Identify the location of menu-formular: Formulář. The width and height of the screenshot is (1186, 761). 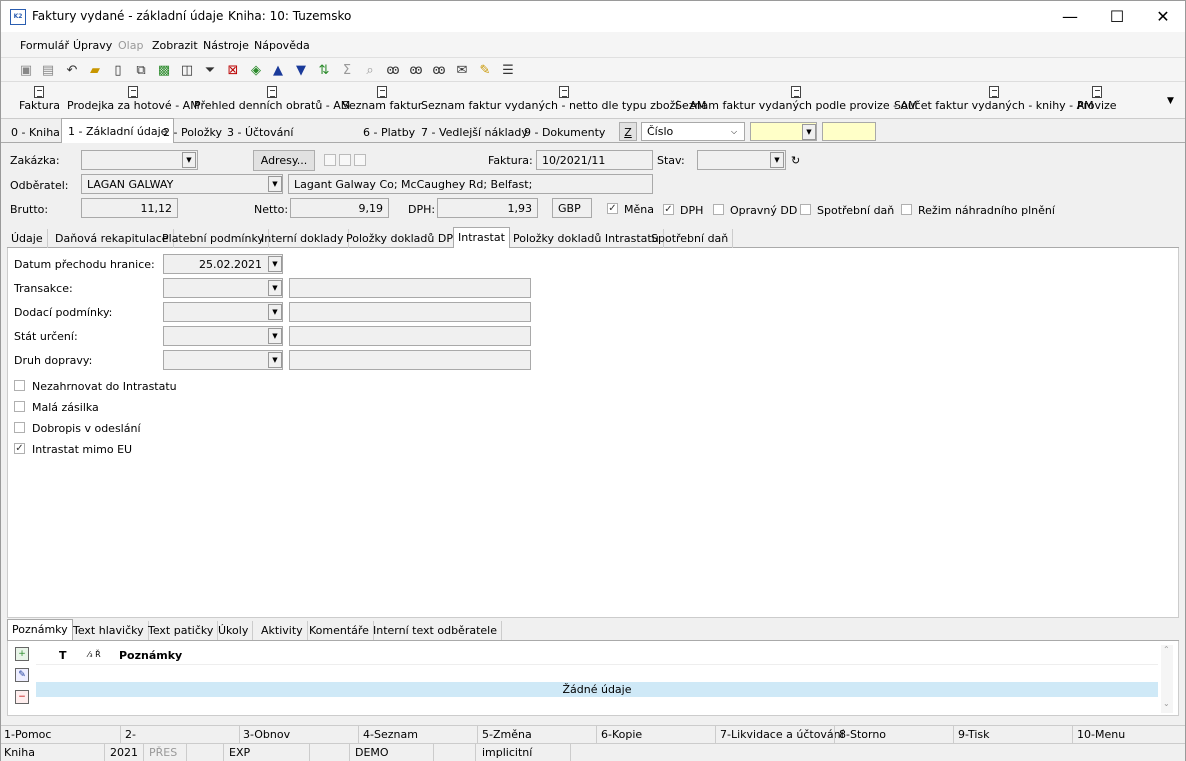
(44, 45).